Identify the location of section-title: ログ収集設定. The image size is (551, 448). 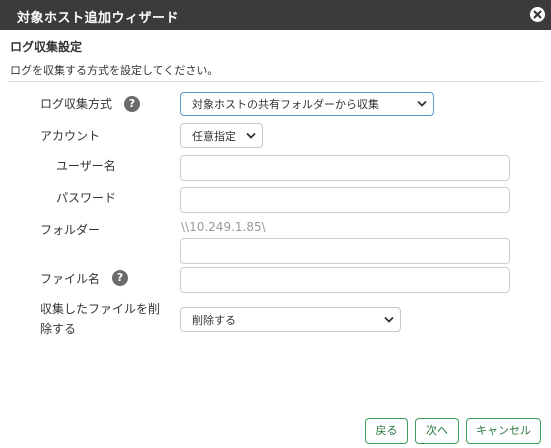
(46, 47).